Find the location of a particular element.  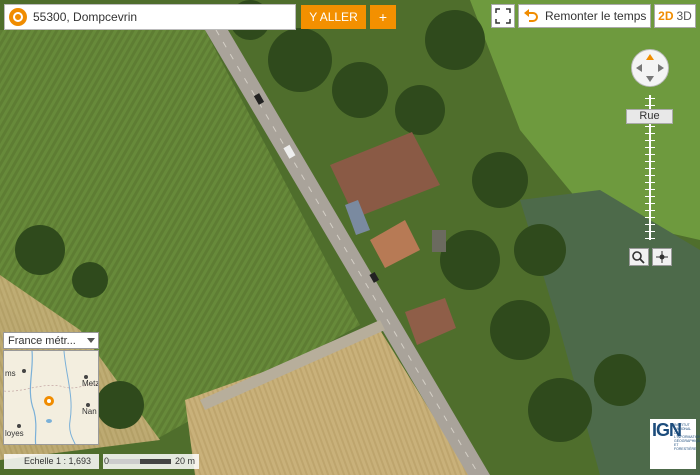

pan-control is located at coordinates (650, 68).